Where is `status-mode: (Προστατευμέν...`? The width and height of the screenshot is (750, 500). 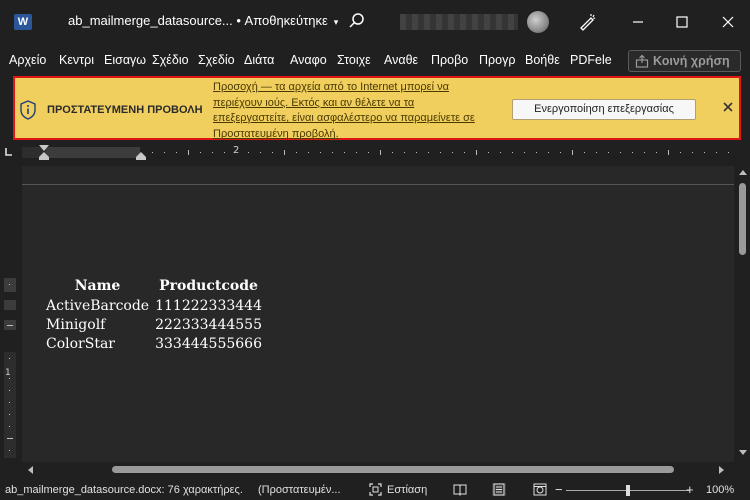
status-mode: (Προστατευμέν... is located at coordinates (299, 490).